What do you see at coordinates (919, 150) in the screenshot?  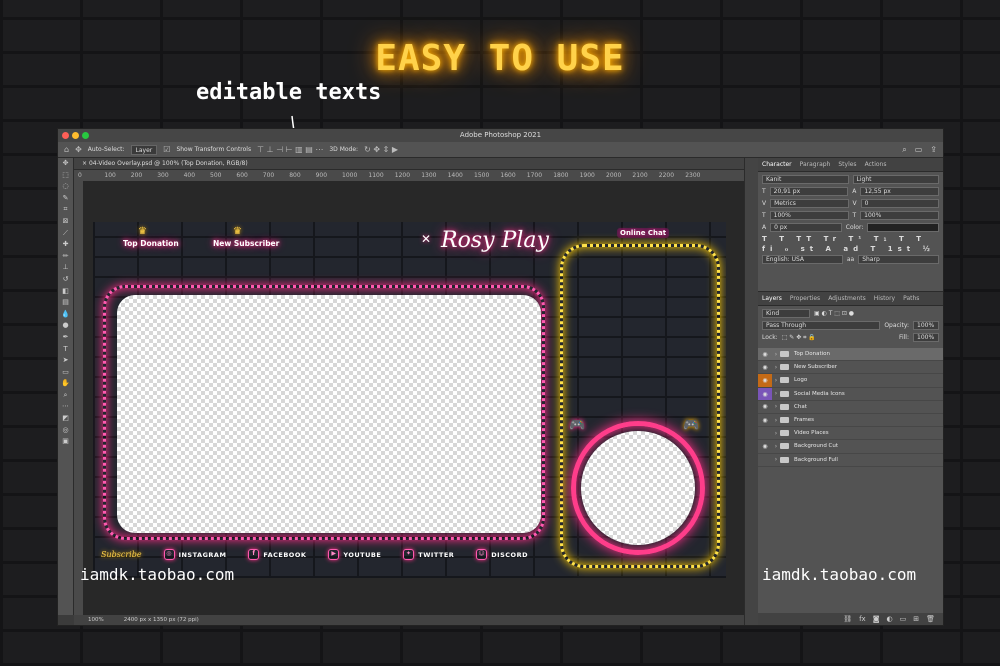 I see `workspace-icon: ▭` at bounding box center [919, 150].